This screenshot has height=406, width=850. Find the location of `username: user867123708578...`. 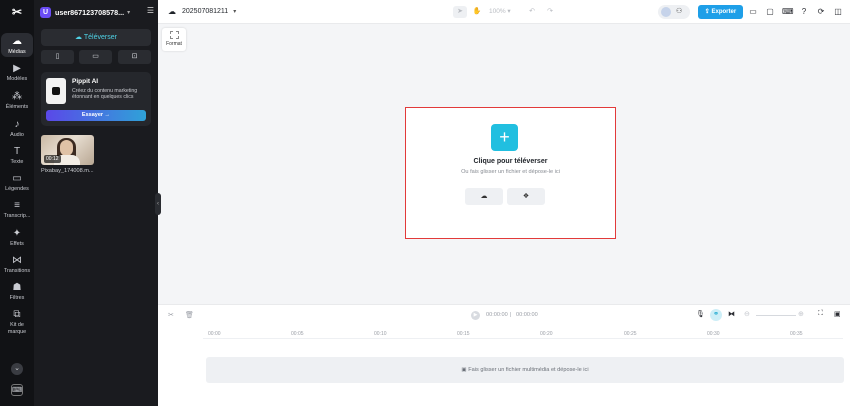

username: user867123708578... is located at coordinates (90, 12).